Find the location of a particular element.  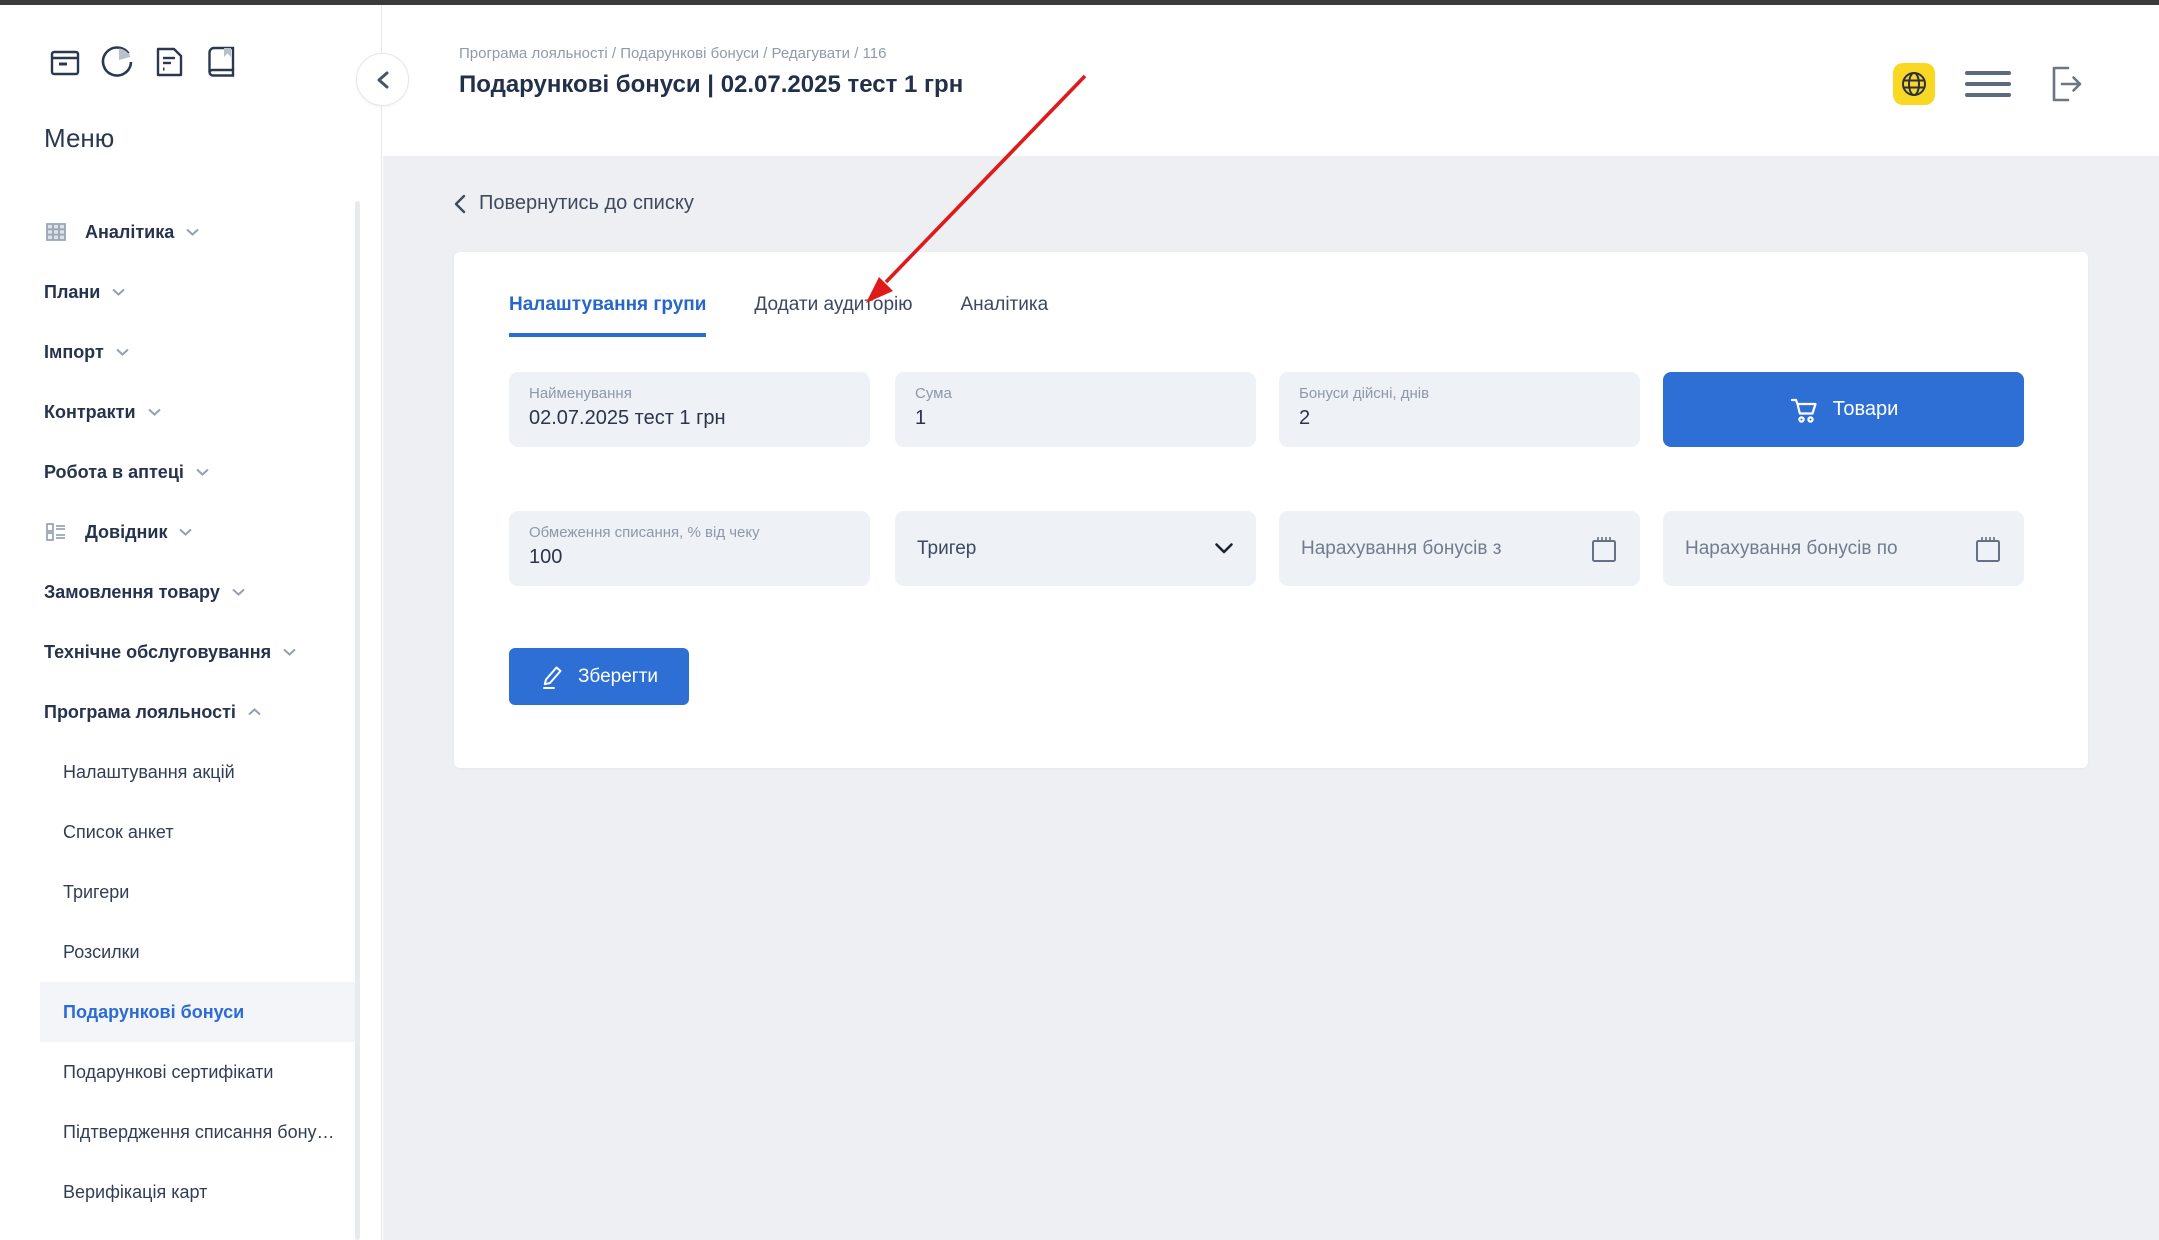

sidebar-item-spysok-anket: Список анкет is located at coordinates (190, 832).